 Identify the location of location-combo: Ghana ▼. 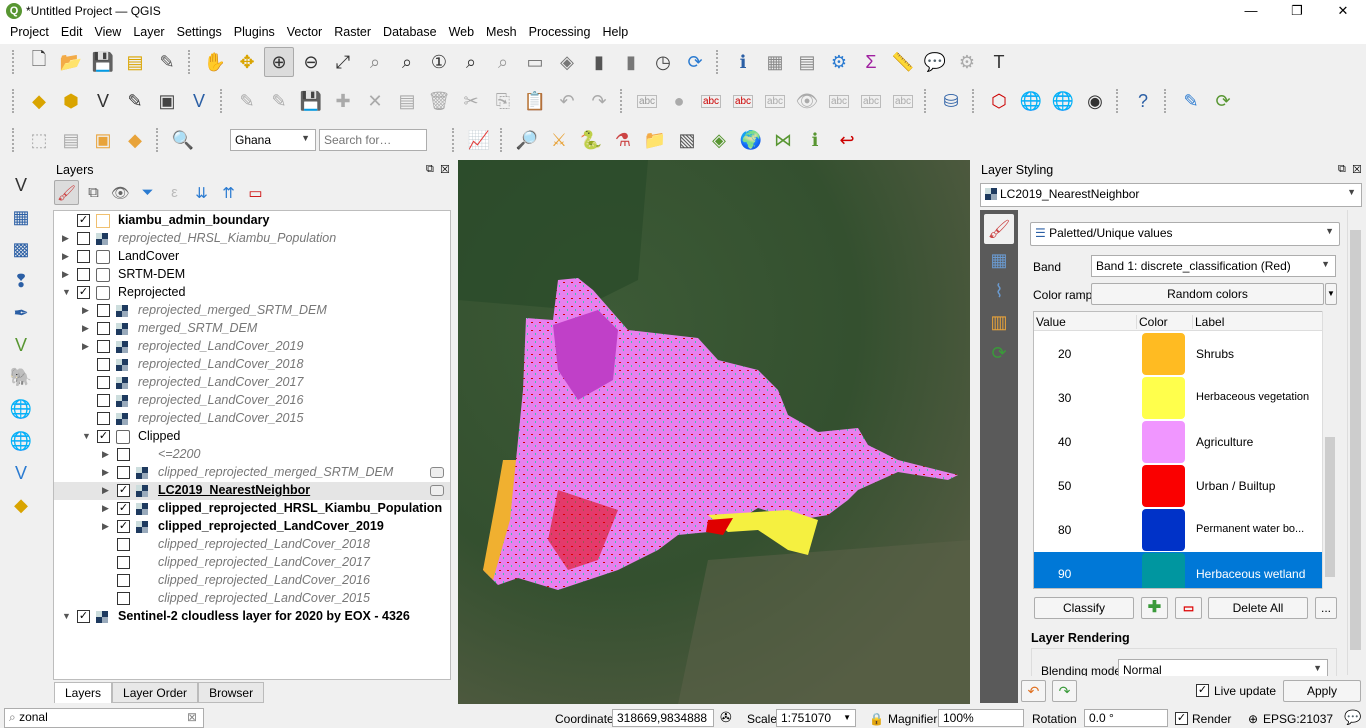
(273, 140).